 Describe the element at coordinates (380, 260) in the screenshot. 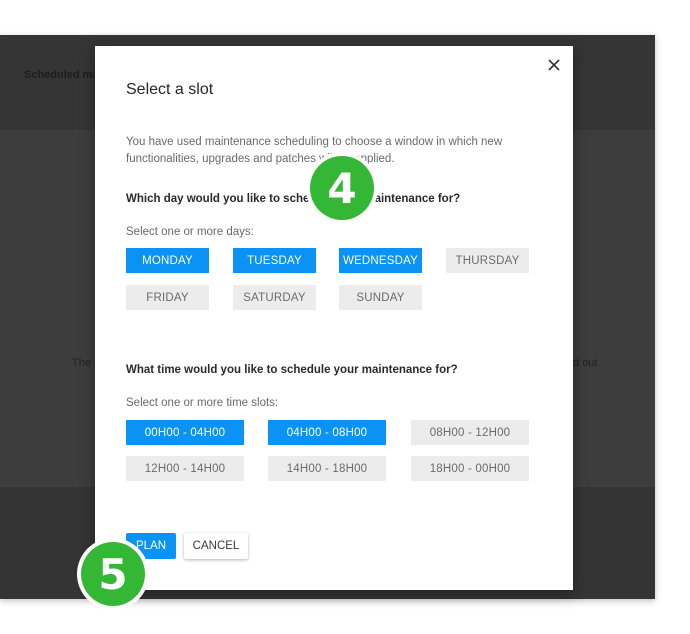

I see `day-chip-wednesday: WEDNESDAY` at that location.